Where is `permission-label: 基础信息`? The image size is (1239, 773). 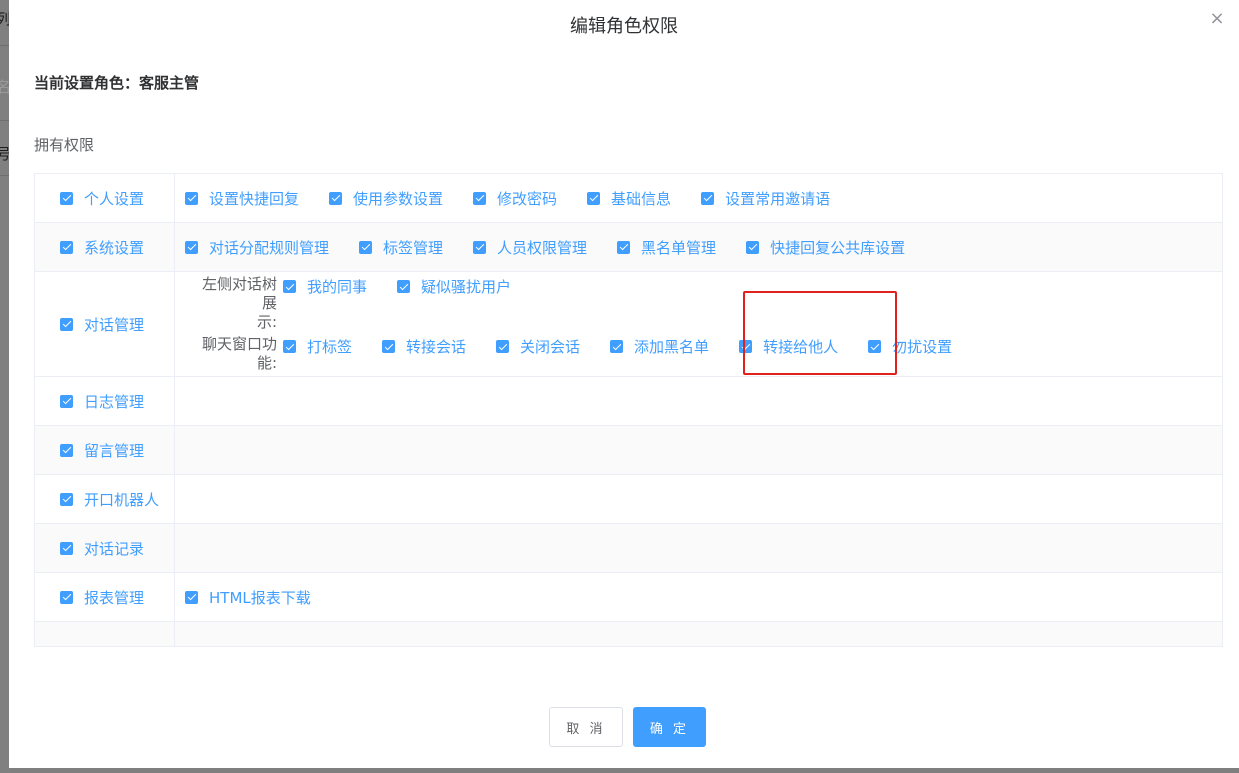 permission-label: 基础信息 is located at coordinates (641, 198).